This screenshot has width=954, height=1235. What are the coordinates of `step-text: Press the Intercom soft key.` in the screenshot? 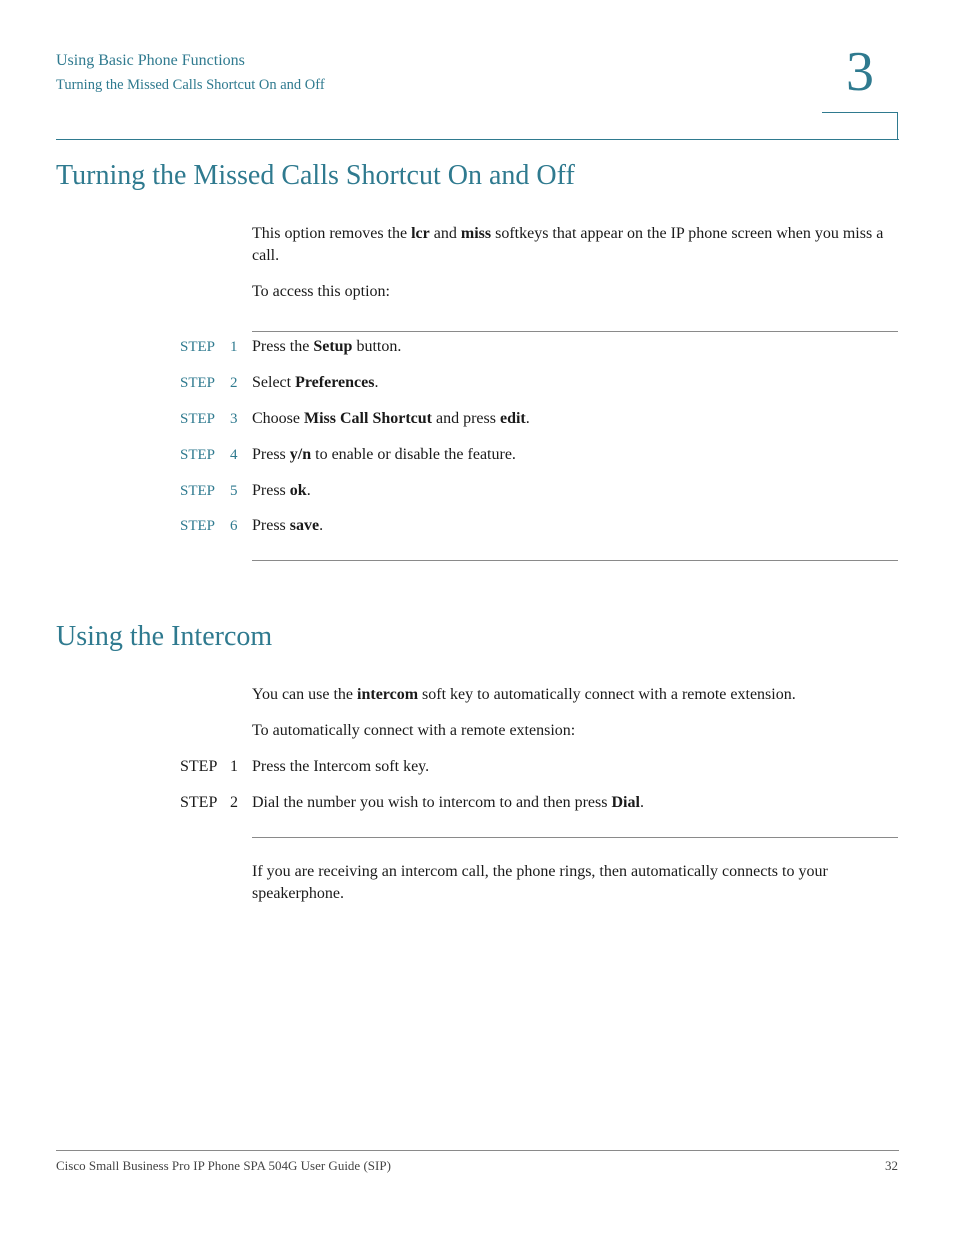 It's located at (340, 767).